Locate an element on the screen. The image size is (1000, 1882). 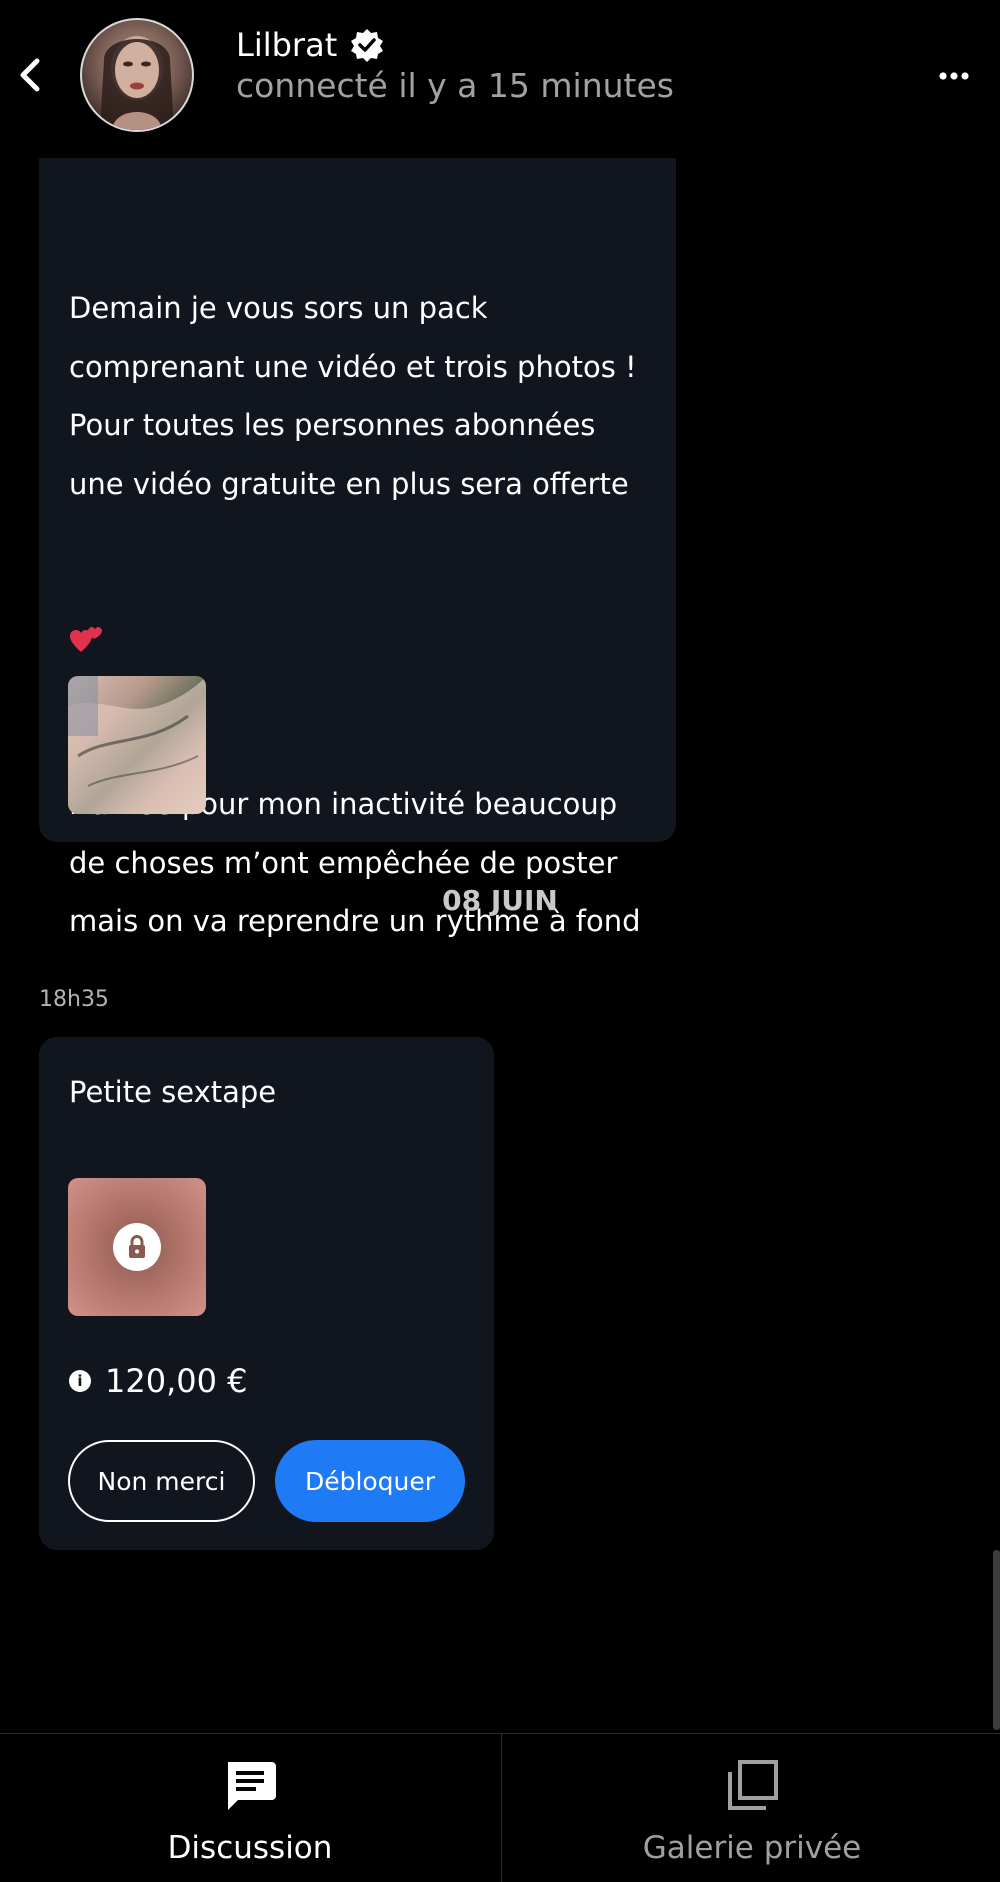
tab-label: Galerie privée is located at coordinates (752, 1848).